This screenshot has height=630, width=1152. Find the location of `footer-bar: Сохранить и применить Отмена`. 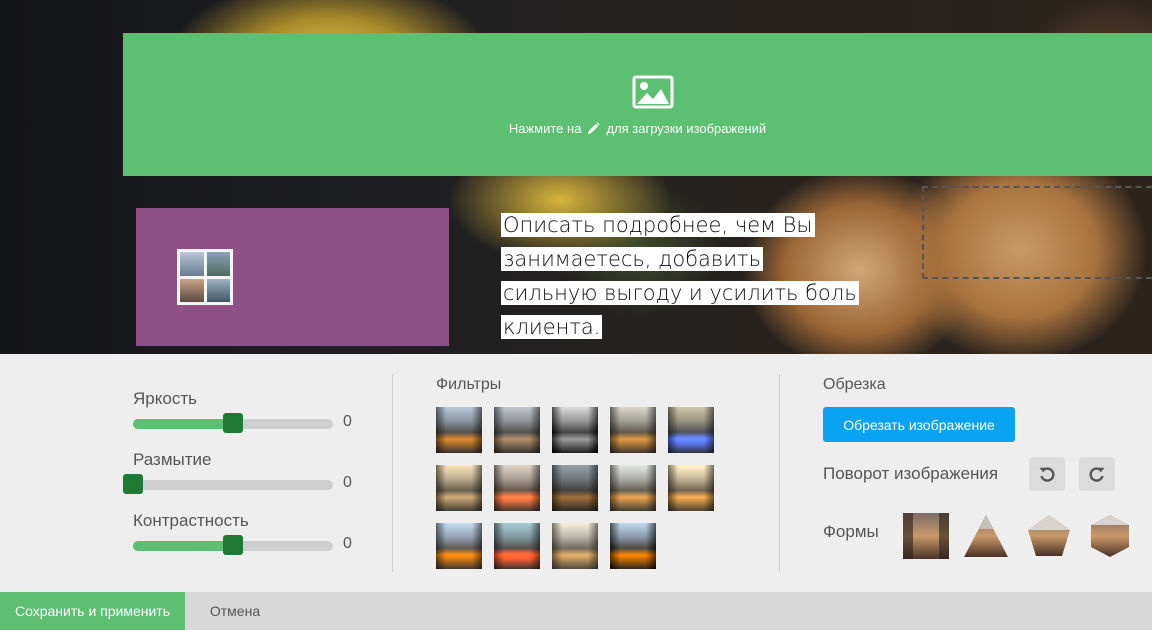

footer-bar: Сохранить и применить Отмена is located at coordinates (576, 611).